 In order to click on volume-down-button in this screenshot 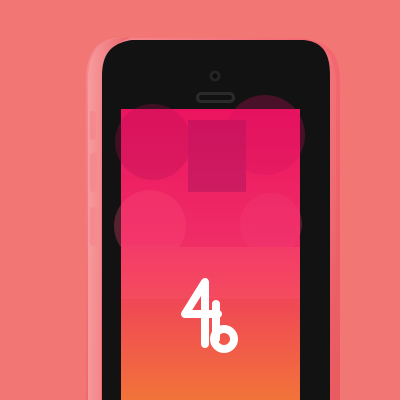, I will do `click(93, 226)`.